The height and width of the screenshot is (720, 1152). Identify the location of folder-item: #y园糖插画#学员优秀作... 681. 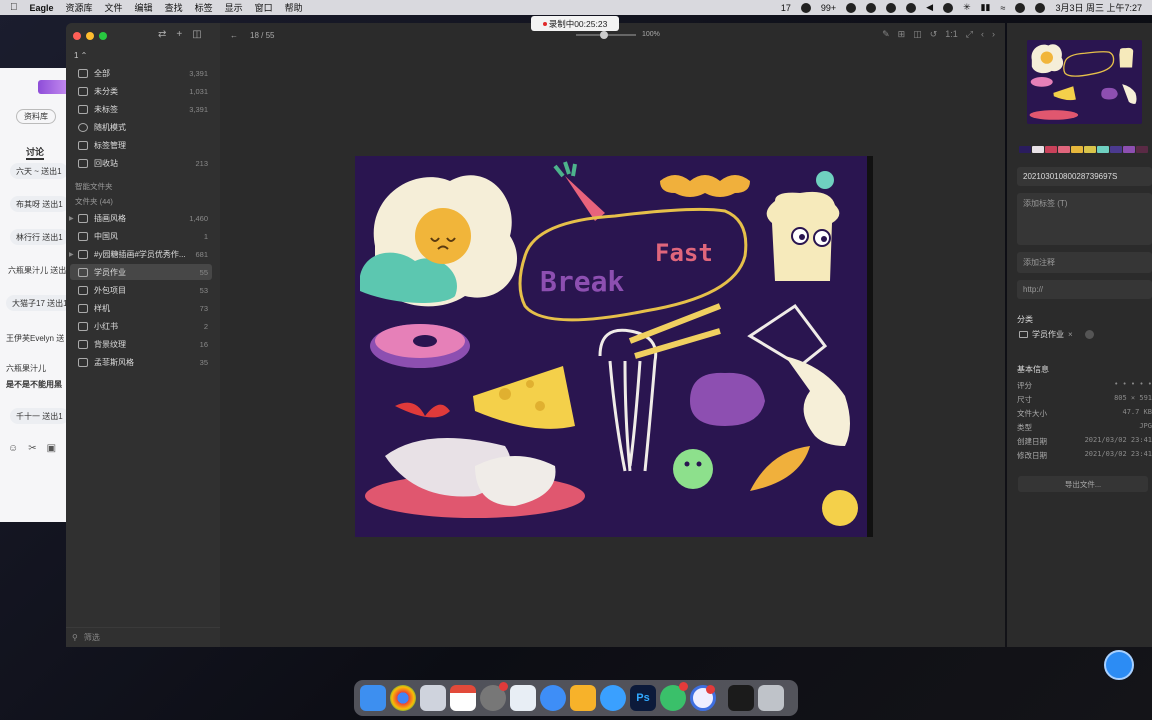
(141, 254).